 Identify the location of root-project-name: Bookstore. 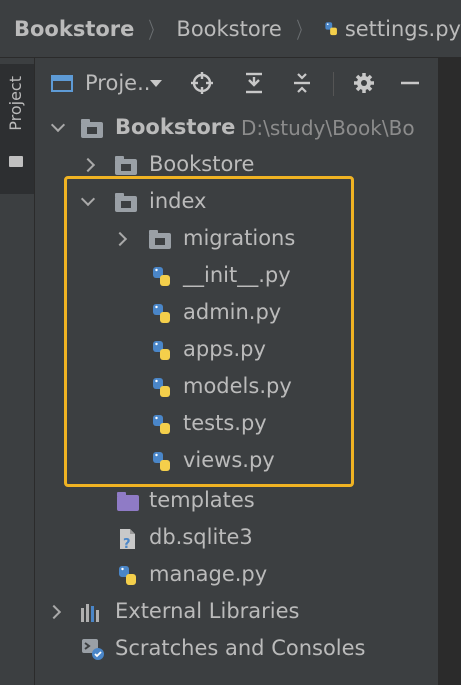
(175, 127).